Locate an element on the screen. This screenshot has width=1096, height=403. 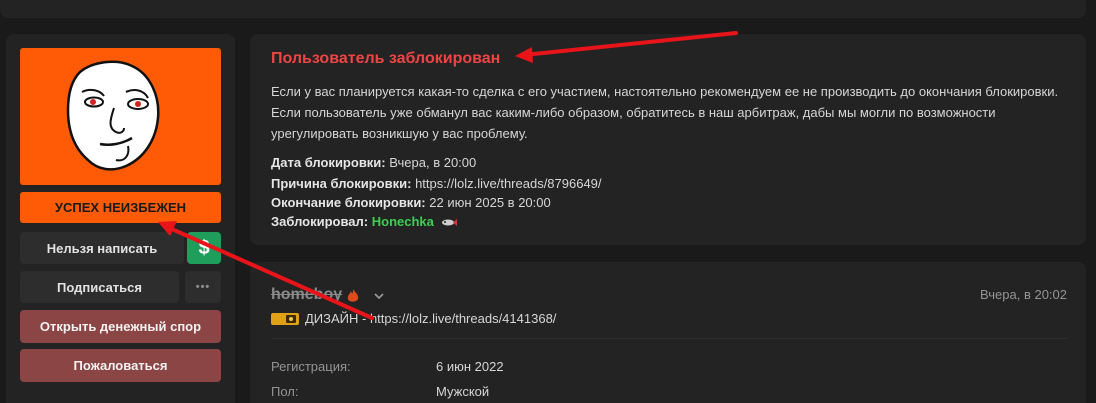
username: homeboy is located at coordinates (306, 295).